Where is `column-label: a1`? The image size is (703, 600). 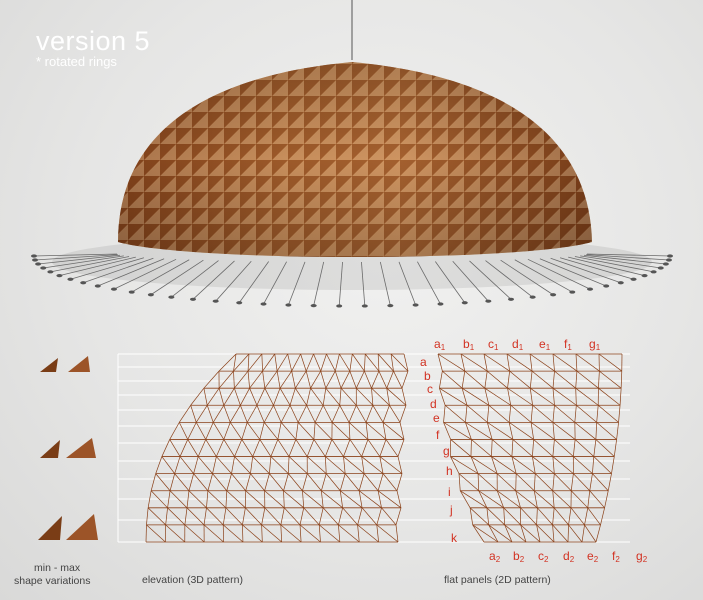 column-label: a1 is located at coordinates (440, 344).